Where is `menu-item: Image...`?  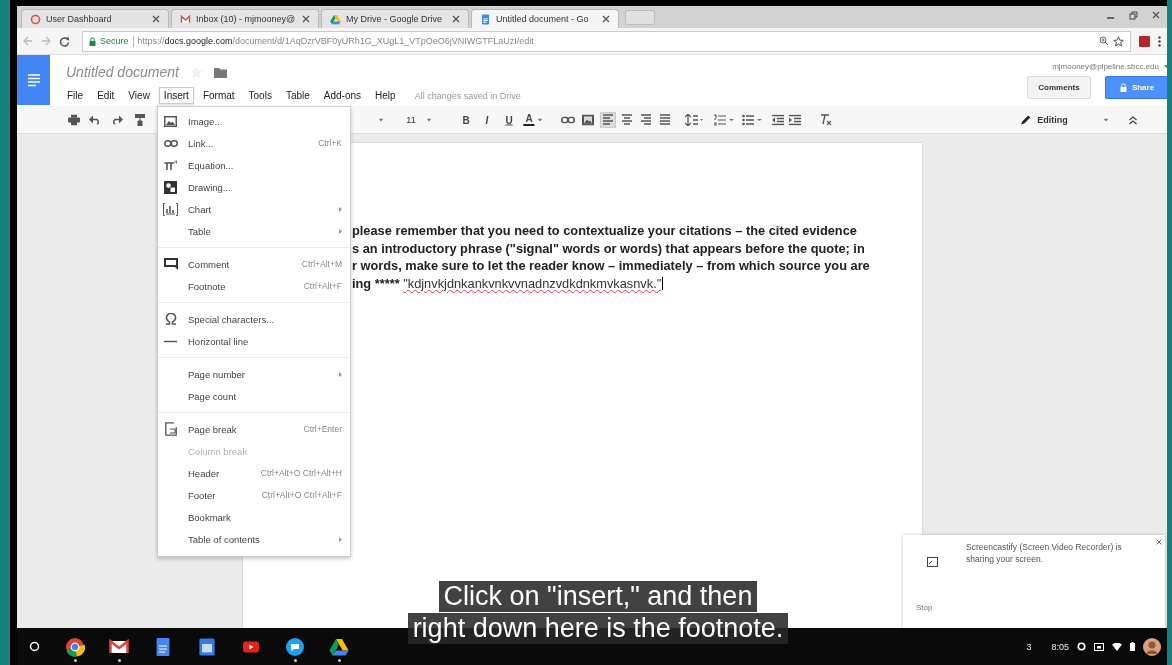 menu-item: Image... is located at coordinates (254, 121).